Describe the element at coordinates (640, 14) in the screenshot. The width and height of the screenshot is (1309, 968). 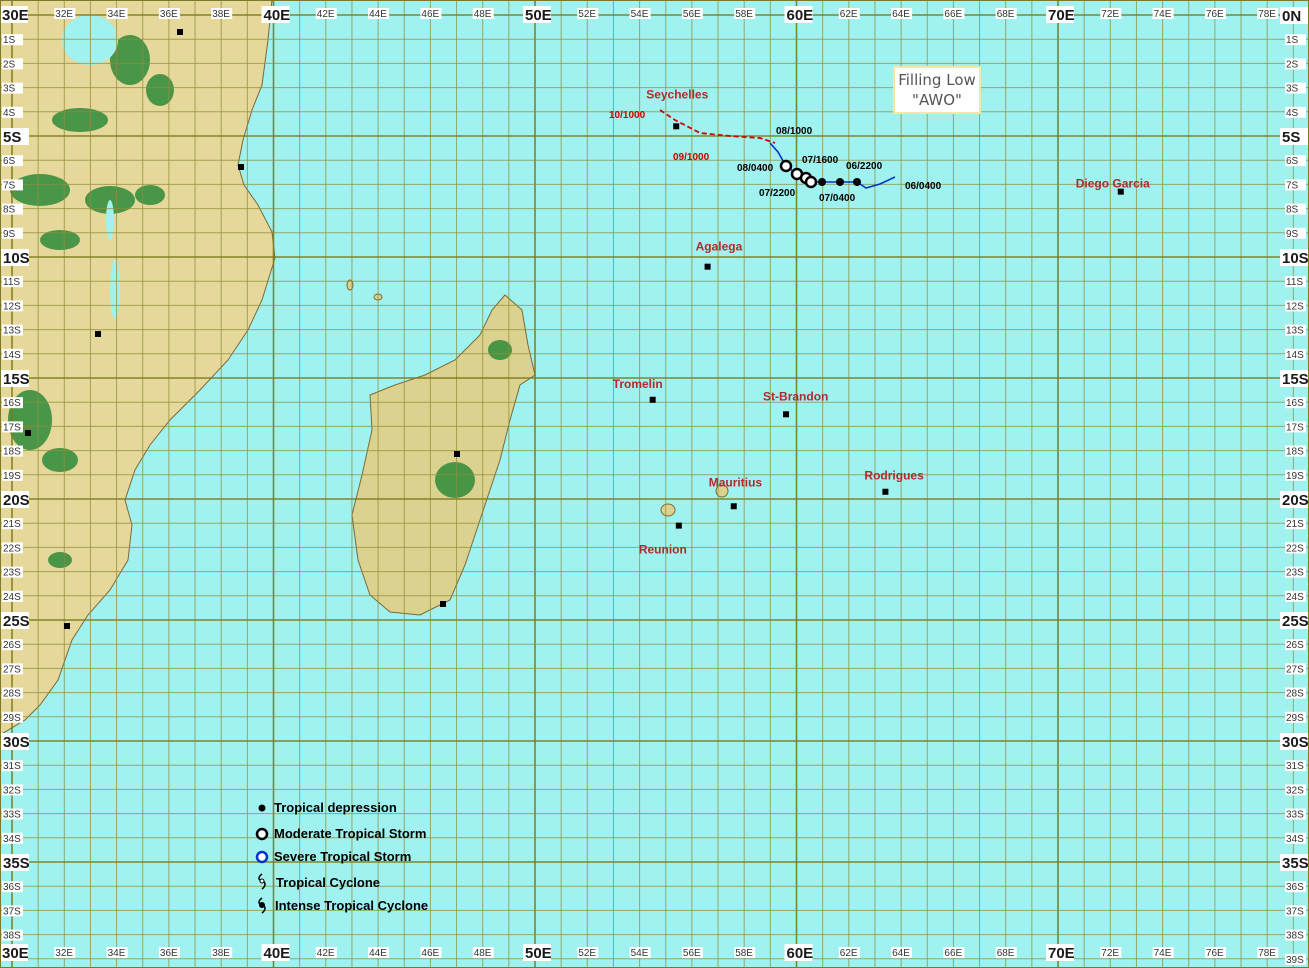
I see `tick-label: 54E` at that location.